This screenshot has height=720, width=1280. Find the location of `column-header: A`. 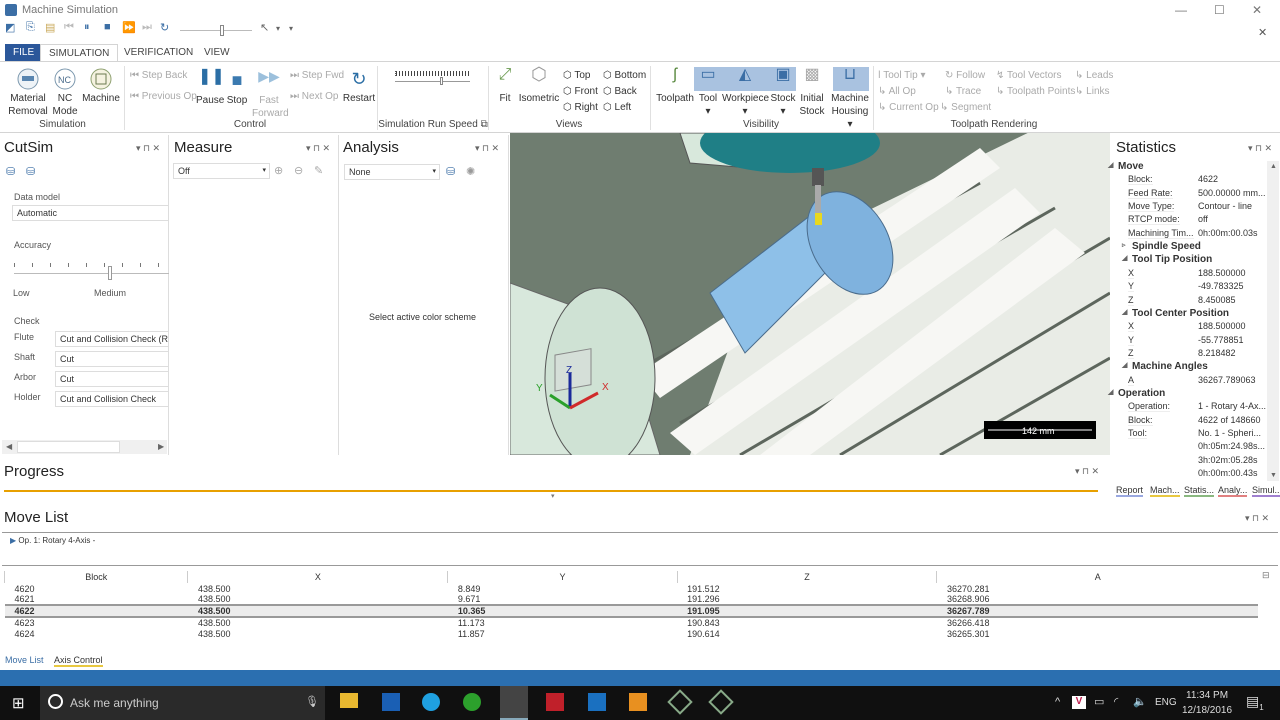

column-header: A is located at coordinates (1097, 577).